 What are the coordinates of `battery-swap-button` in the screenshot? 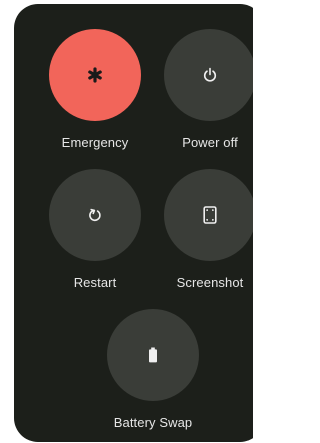 It's located at (153, 355).